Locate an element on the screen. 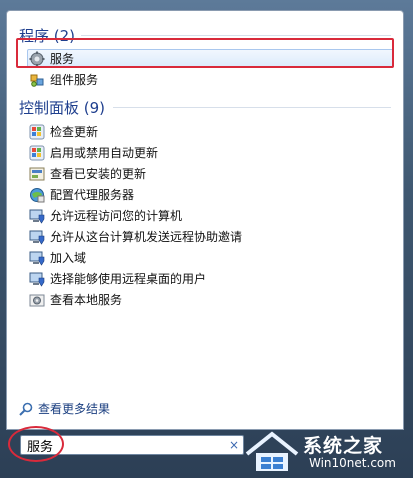 The image size is (413, 478). cp-item-label: 配置代理服务器 is located at coordinates (92, 195).